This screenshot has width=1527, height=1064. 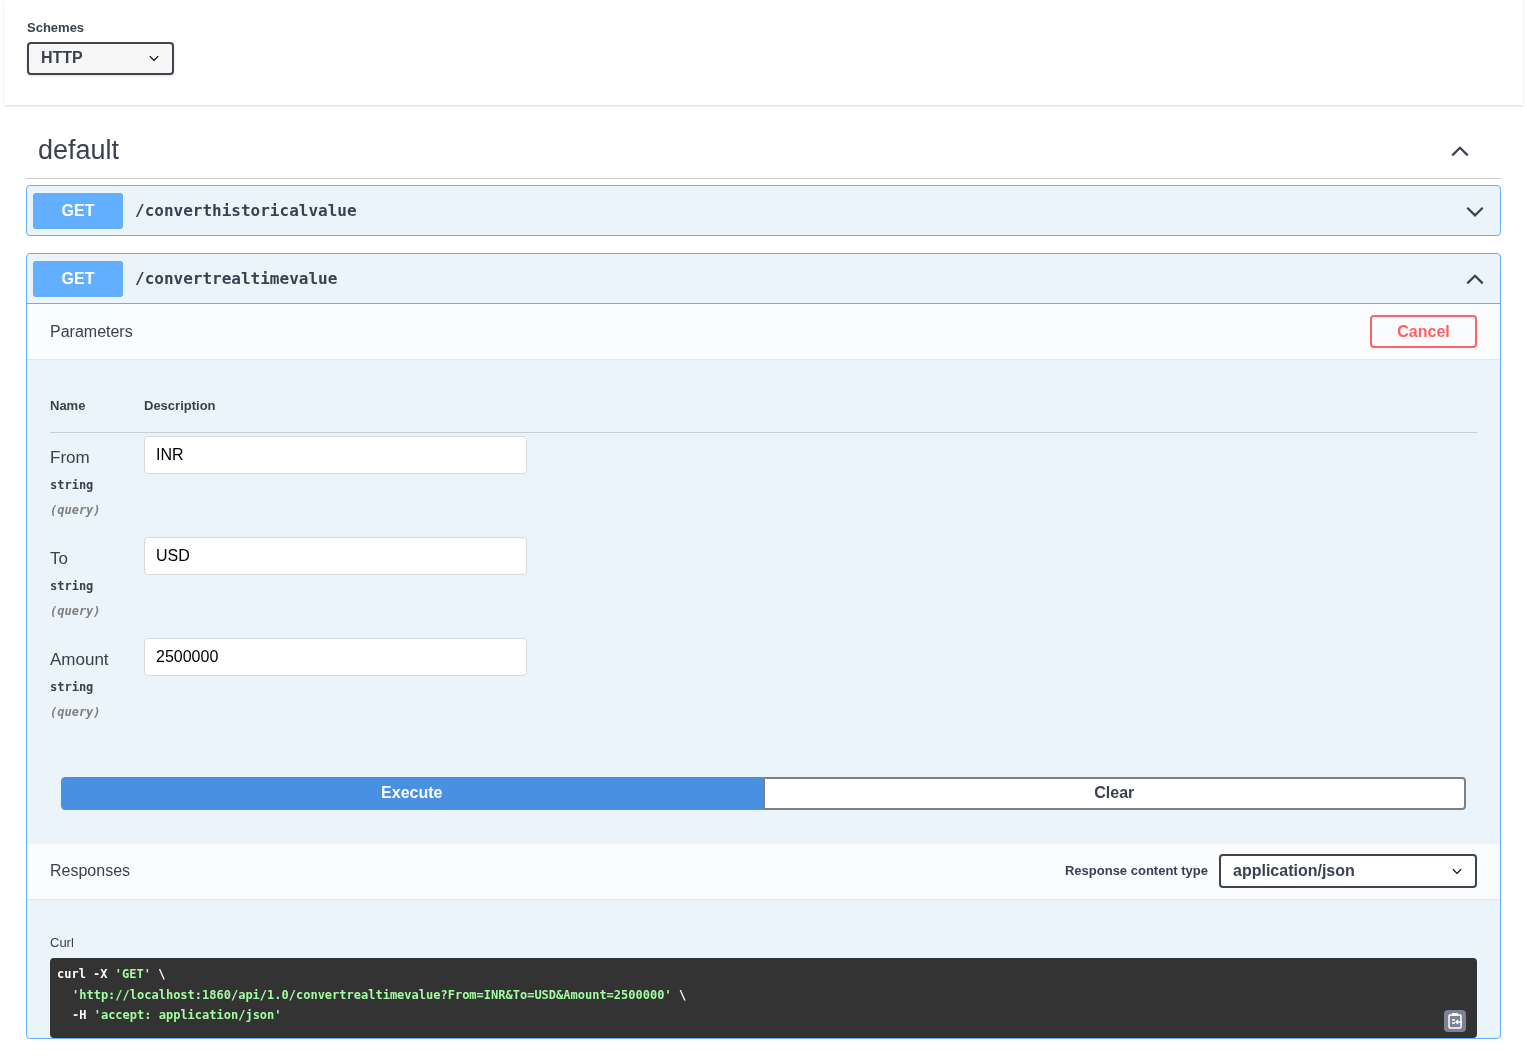 I want to click on content-type-select: application/json, so click(x=1348, y=871).